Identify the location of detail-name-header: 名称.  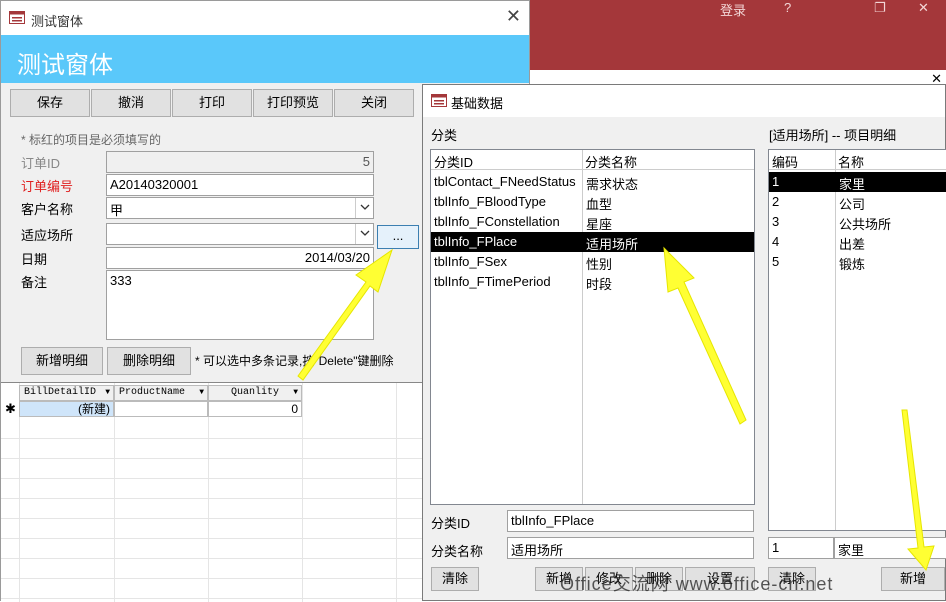
(890, 160).